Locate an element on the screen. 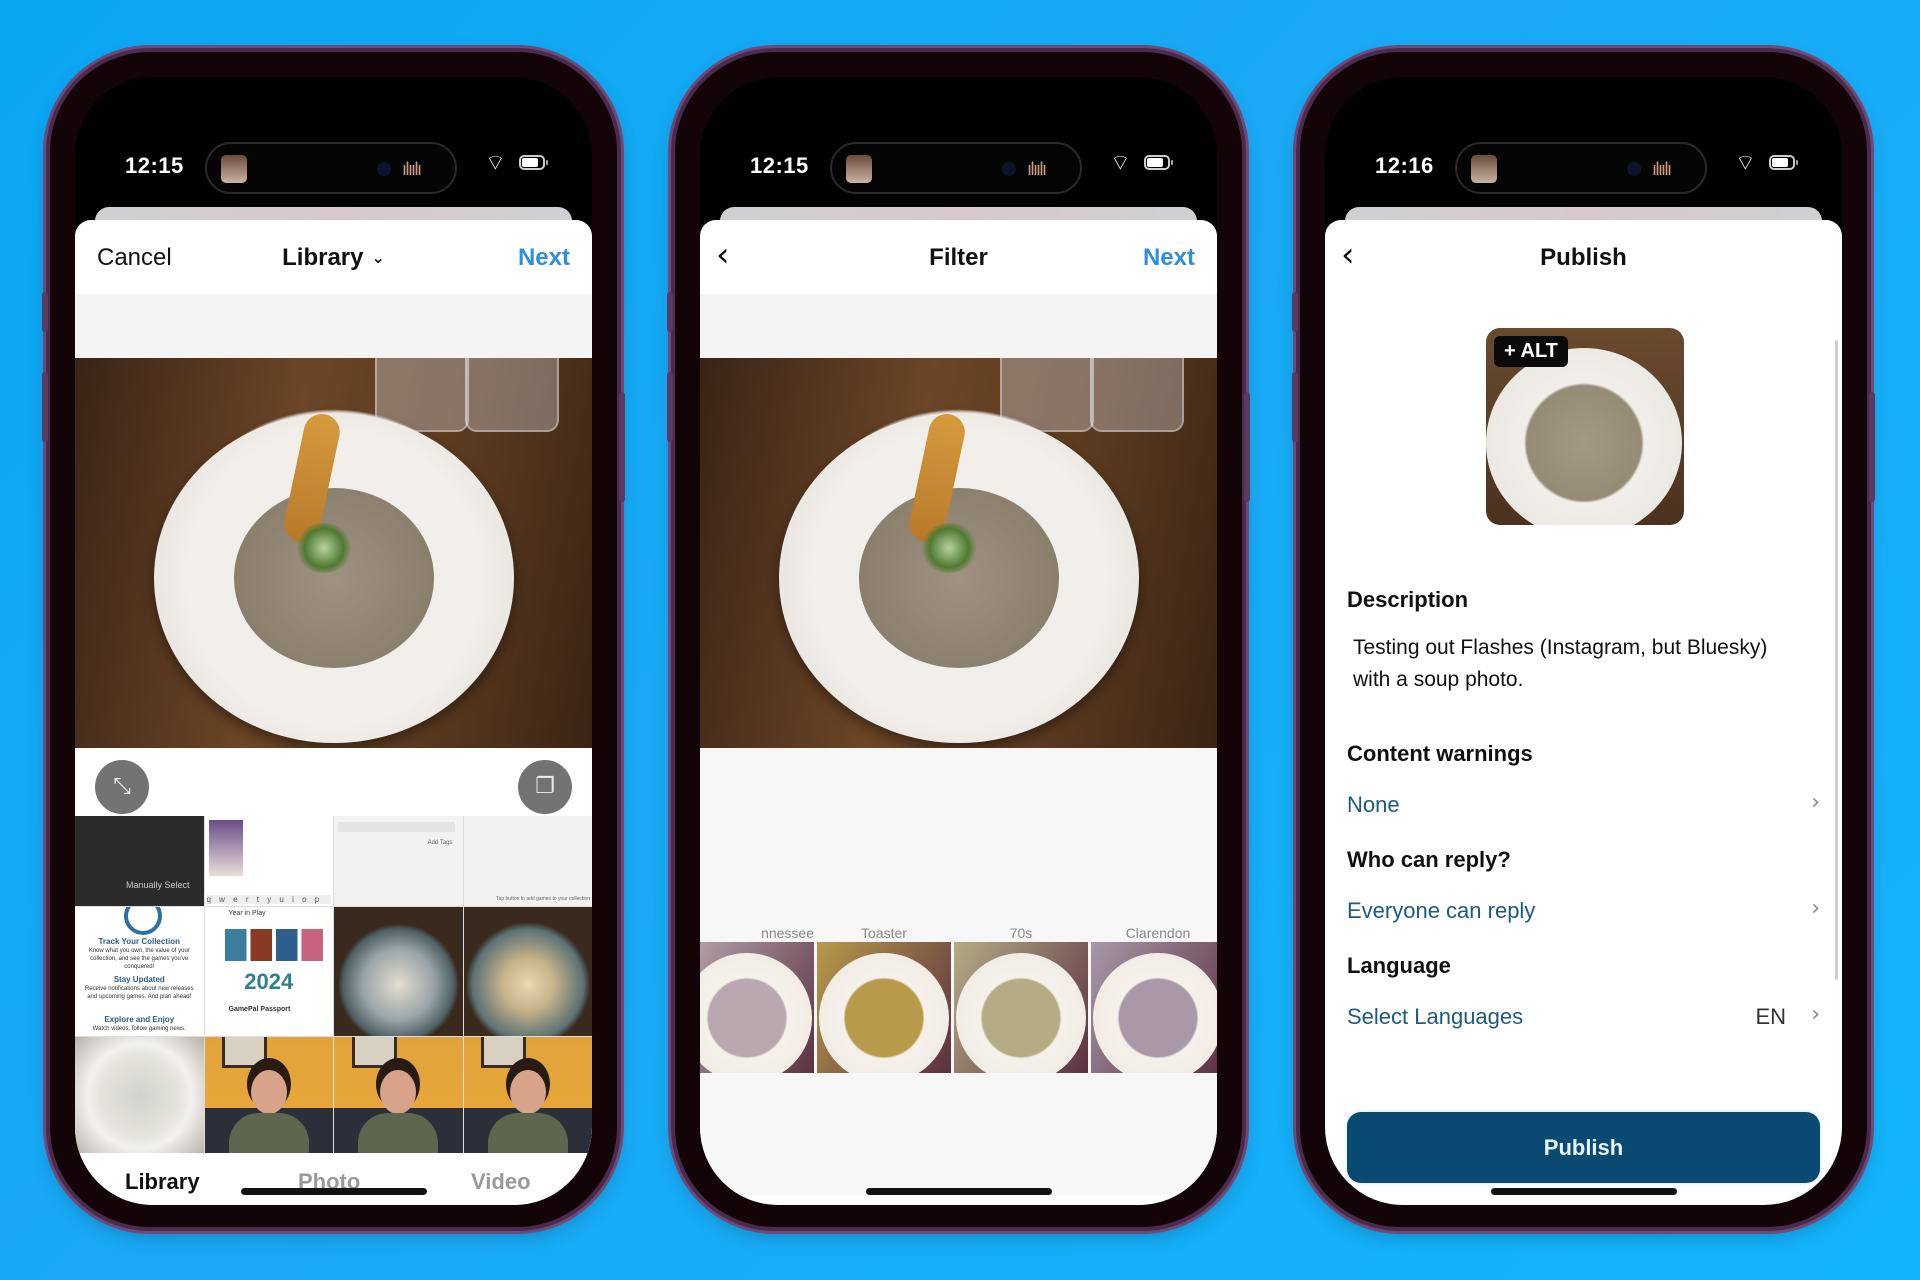 The height and width of the screenshot is (1280, 1920). filtered-photo-preview is located at coordinates (958, 553).